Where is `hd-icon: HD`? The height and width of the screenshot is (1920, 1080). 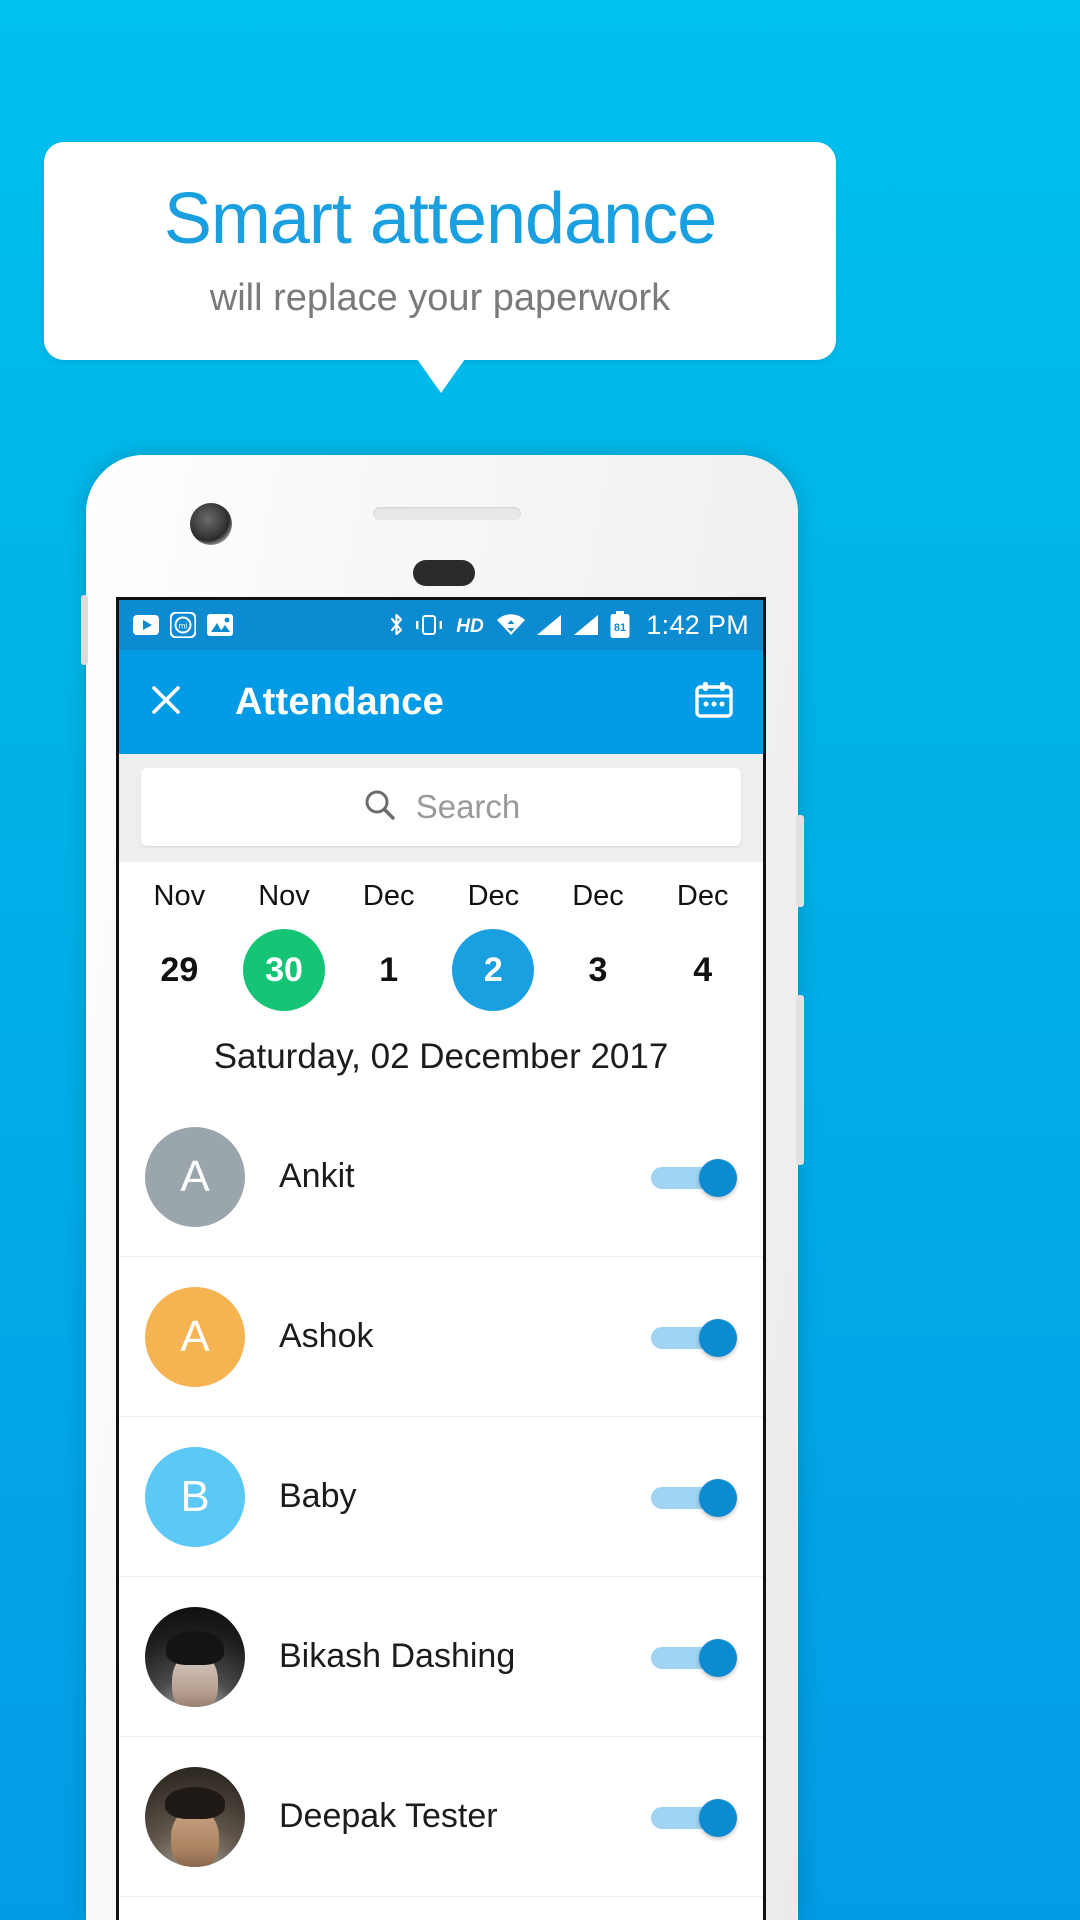
hd-icon: HD is located at coordinates (470, 625).